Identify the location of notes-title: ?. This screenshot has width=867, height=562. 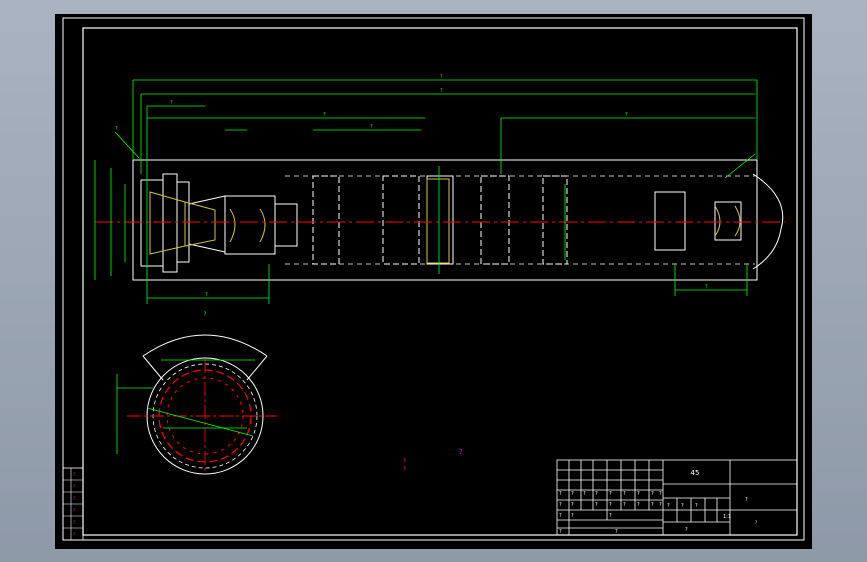
(461, 452).